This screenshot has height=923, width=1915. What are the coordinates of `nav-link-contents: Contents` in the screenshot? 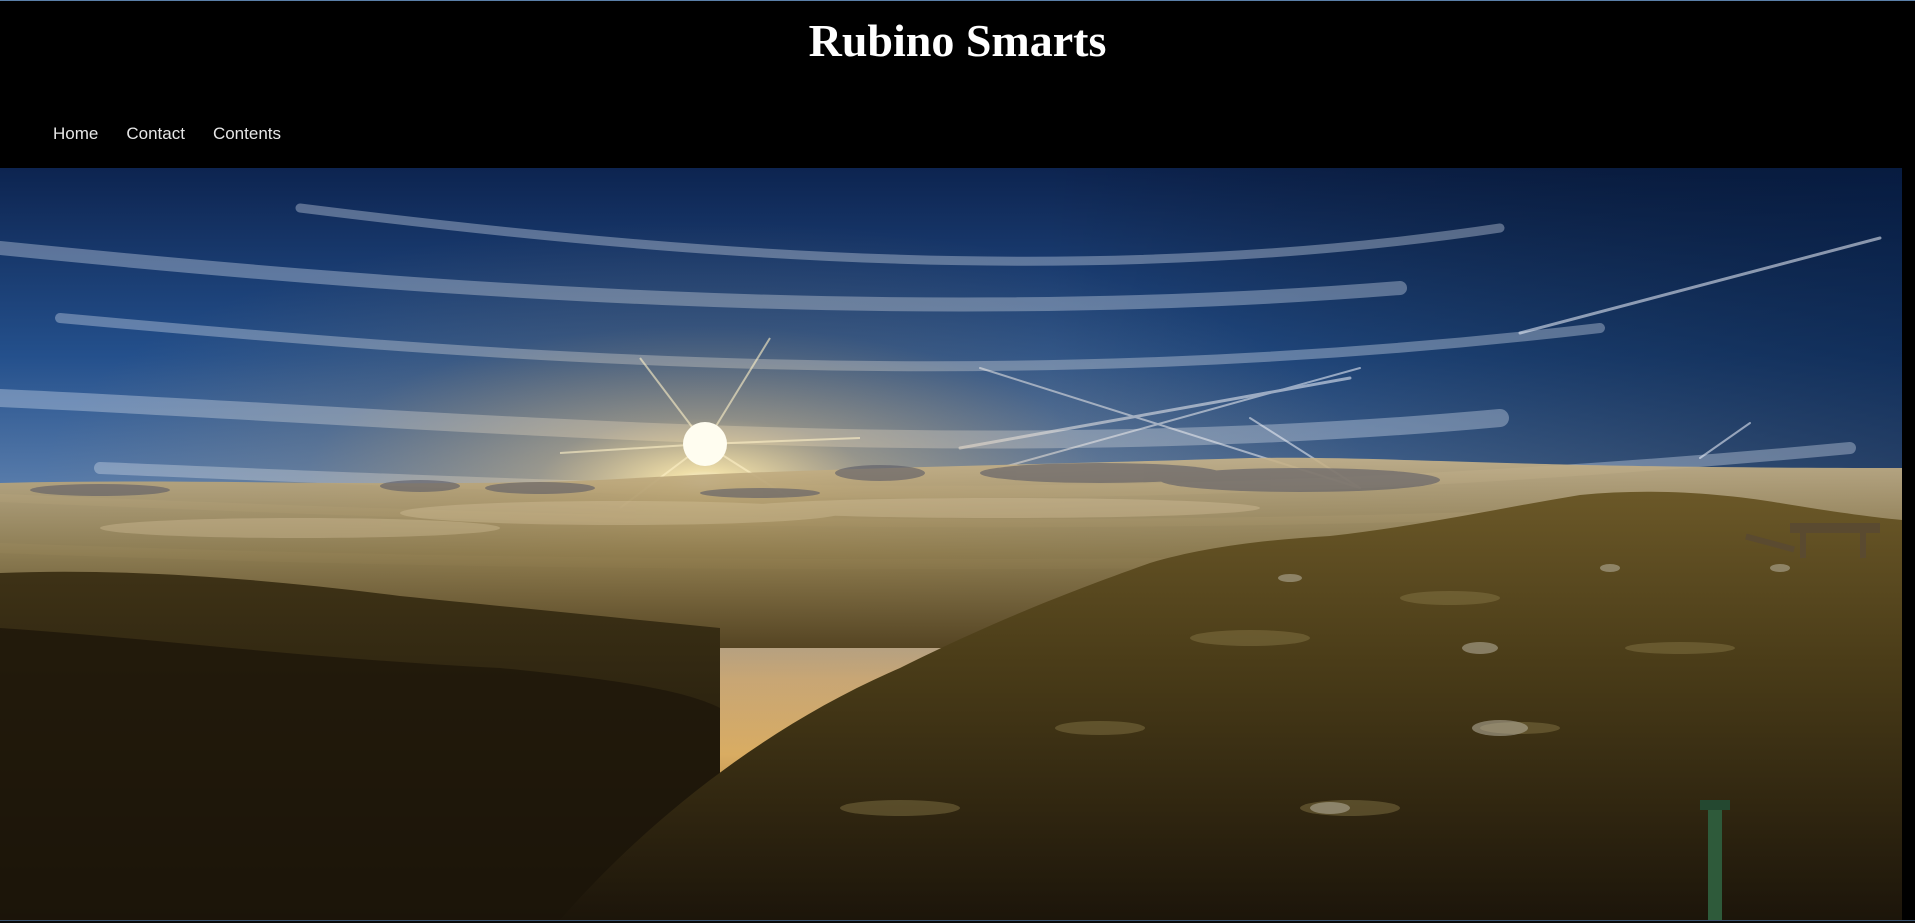 It's located at (247, 134).